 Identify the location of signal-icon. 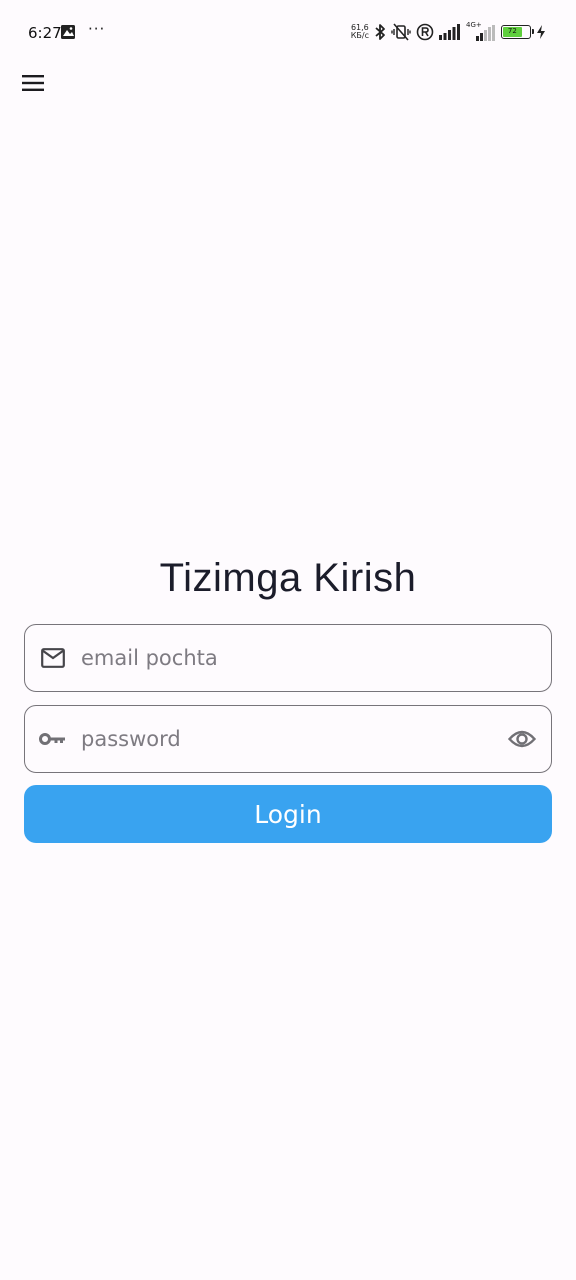
(449, 32).